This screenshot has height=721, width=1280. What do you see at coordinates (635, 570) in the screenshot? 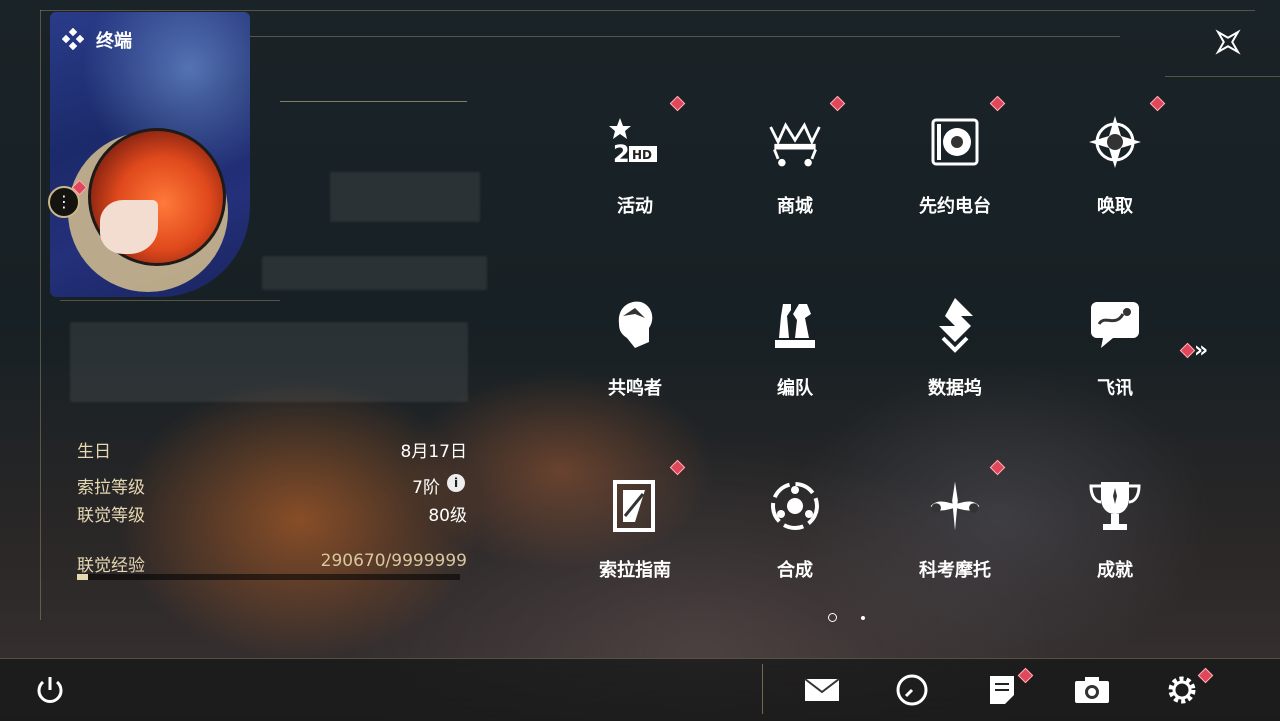
I see `menu-item-label: 索拉指南` at bounding box center [635, 570].